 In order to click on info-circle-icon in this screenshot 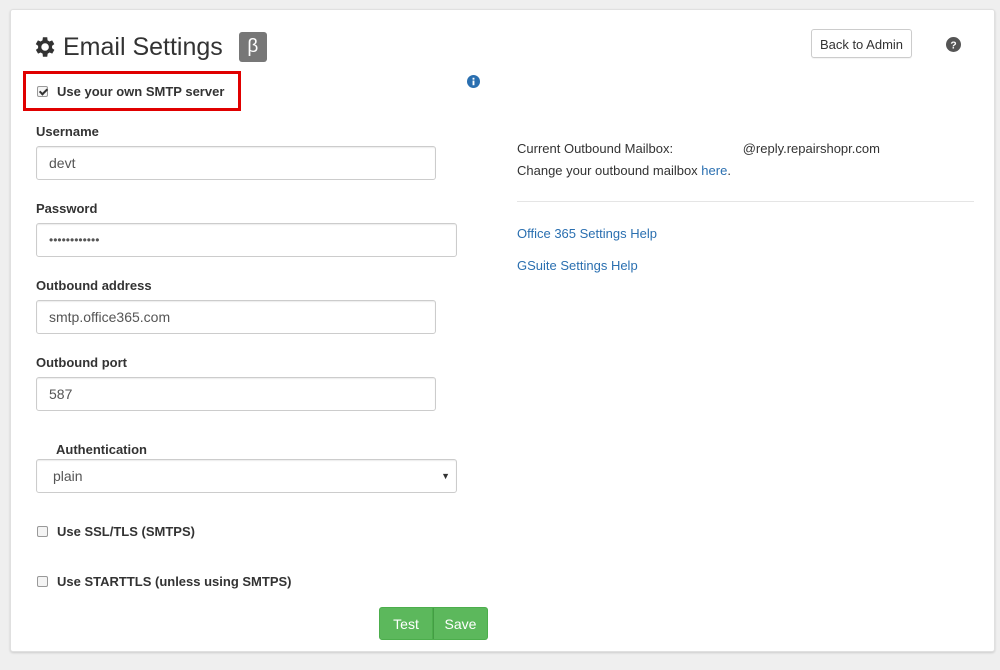, I will do `click(473, 81)`.